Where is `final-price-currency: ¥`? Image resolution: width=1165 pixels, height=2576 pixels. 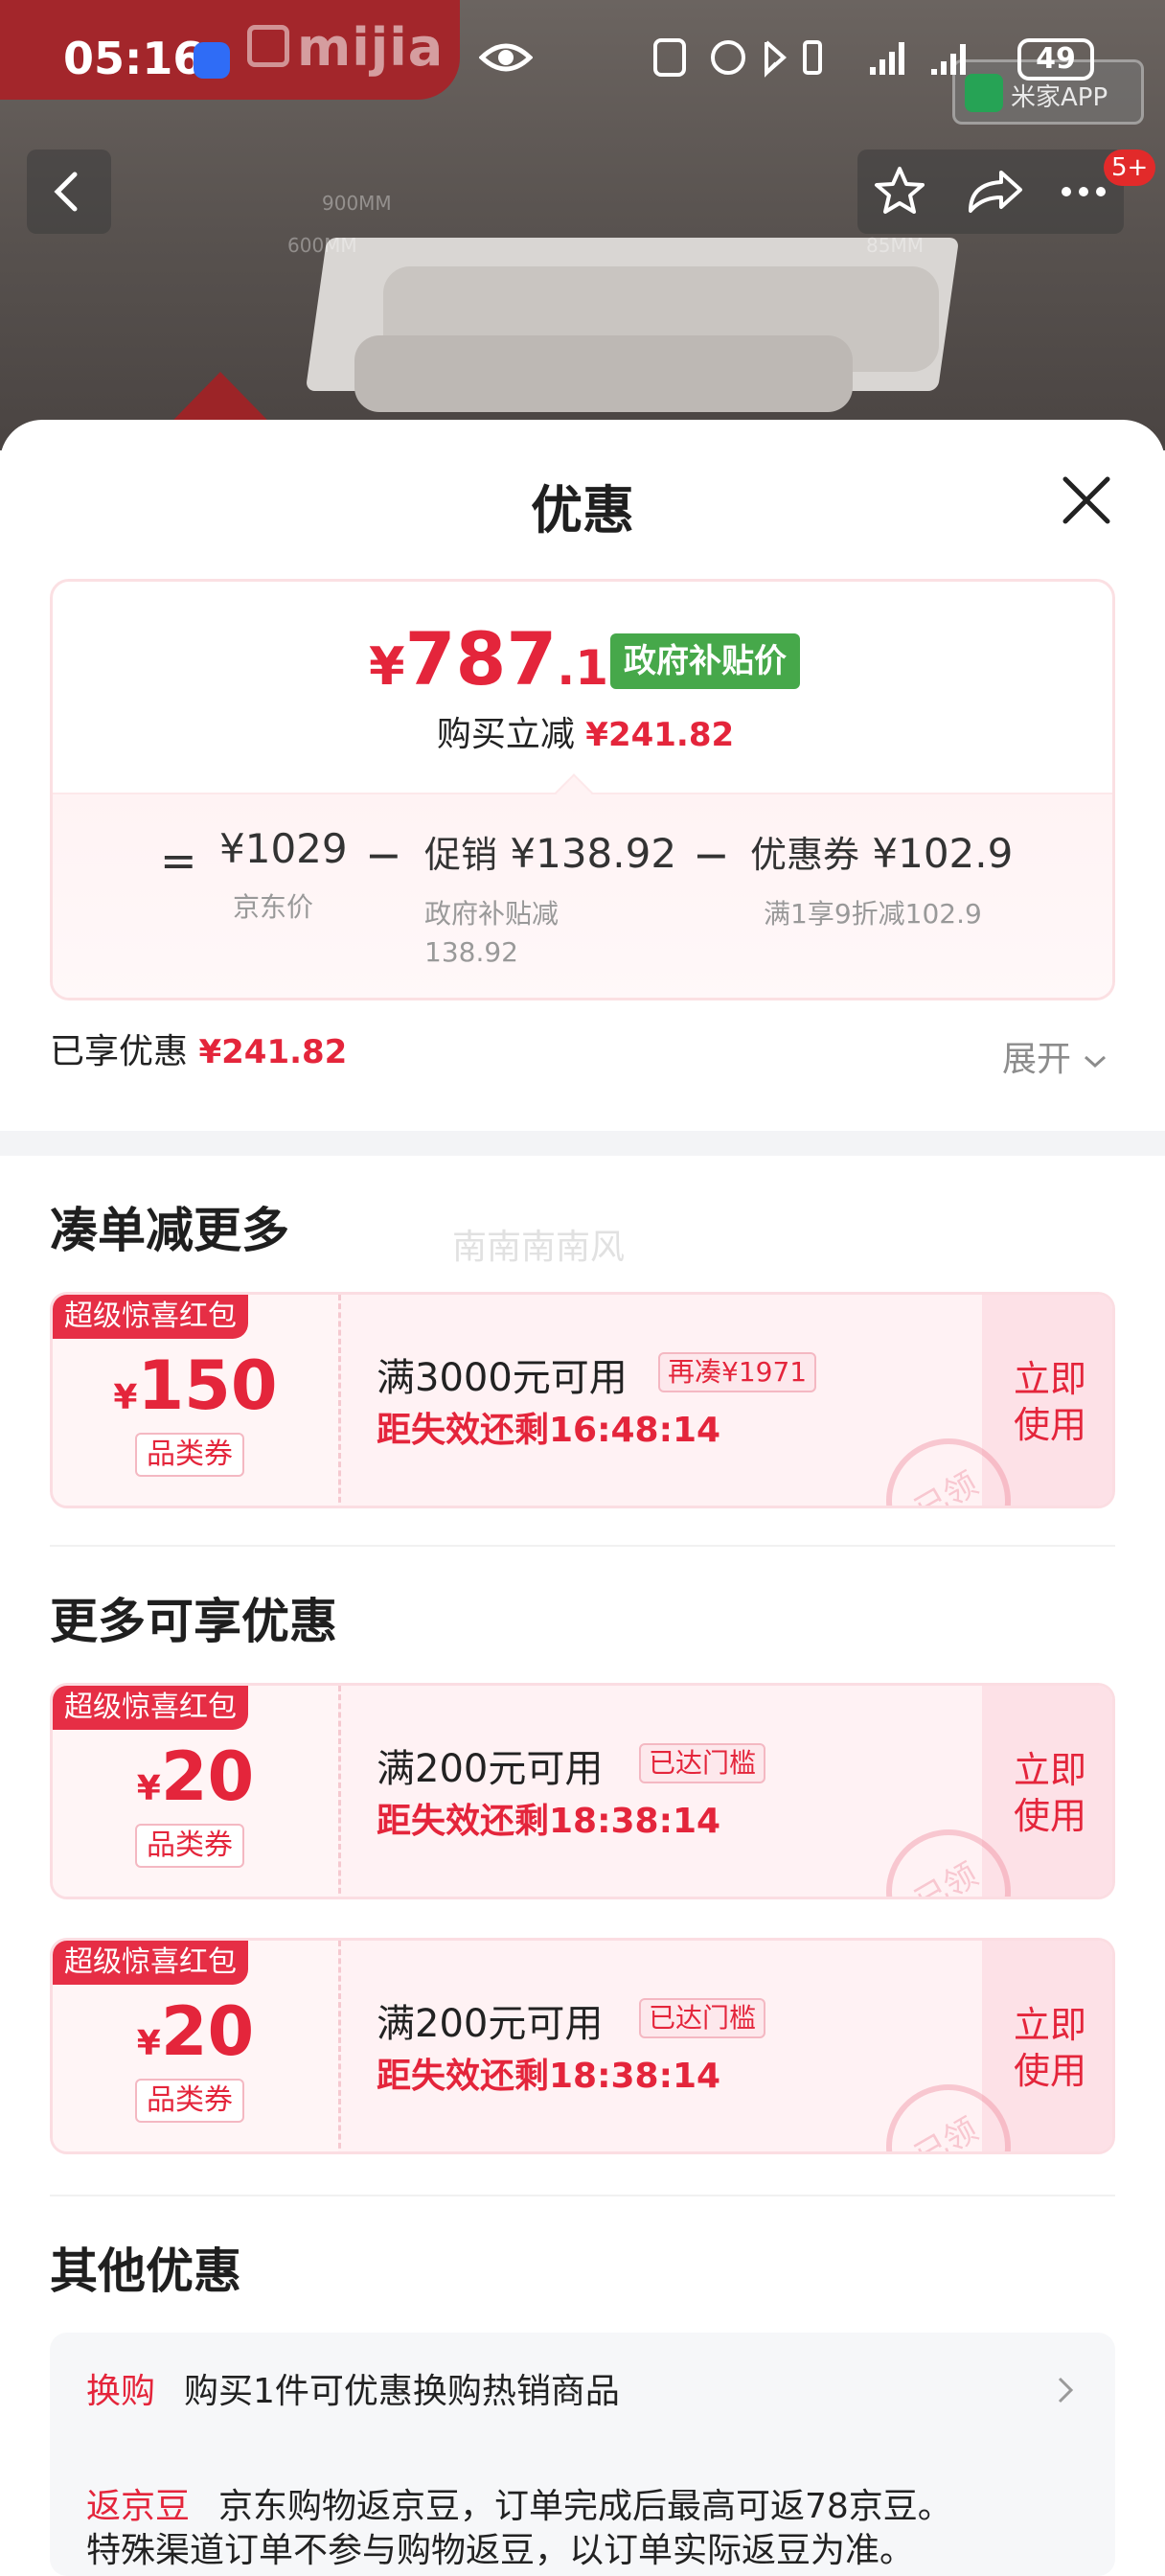
final-price-currency: ¥ is located at coordinates (387, 666).